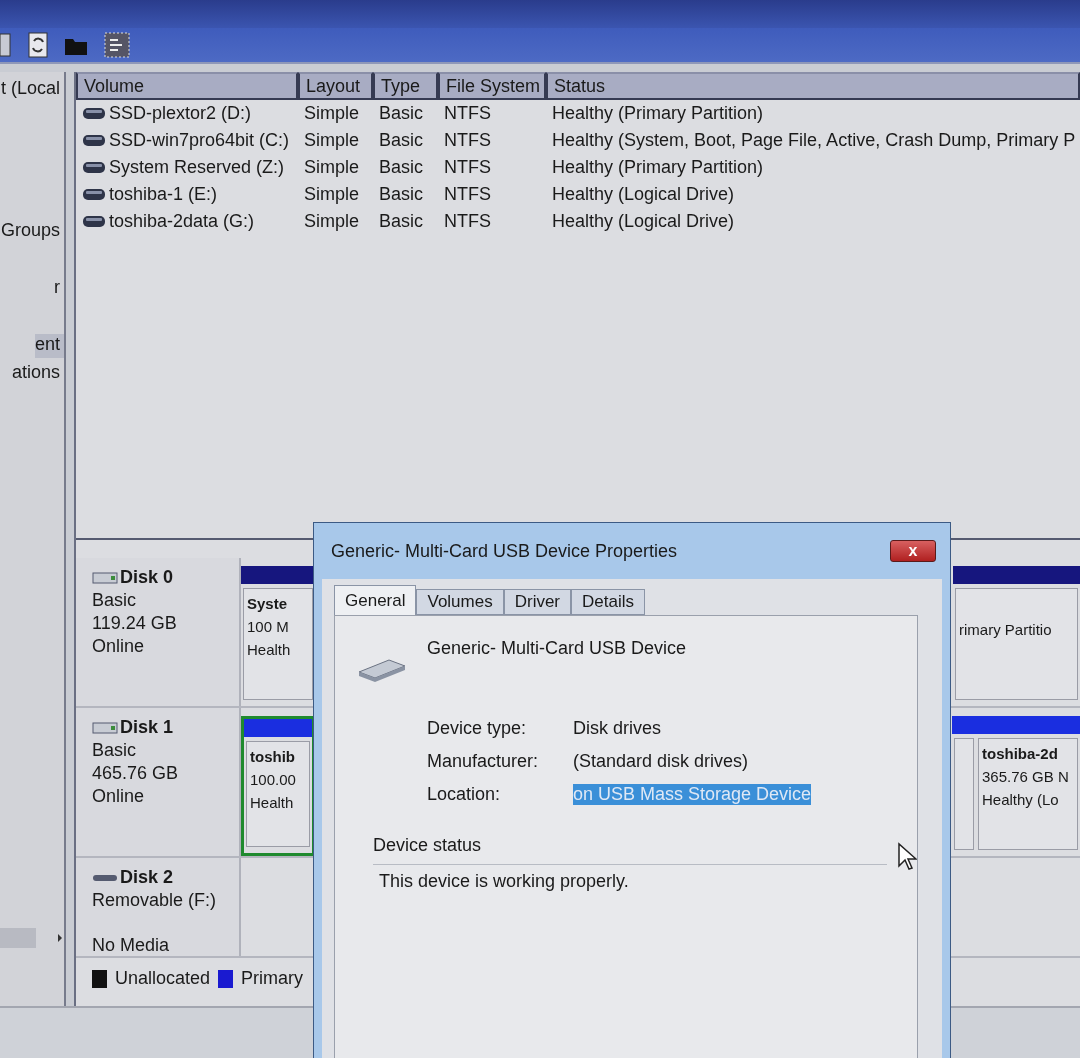  Describe the element at coordinates (814, 140) in the screenshot. I see `table-cell: Healthy (System, Boot, Page File, Active, Crash Dump, Primary P` at that location.